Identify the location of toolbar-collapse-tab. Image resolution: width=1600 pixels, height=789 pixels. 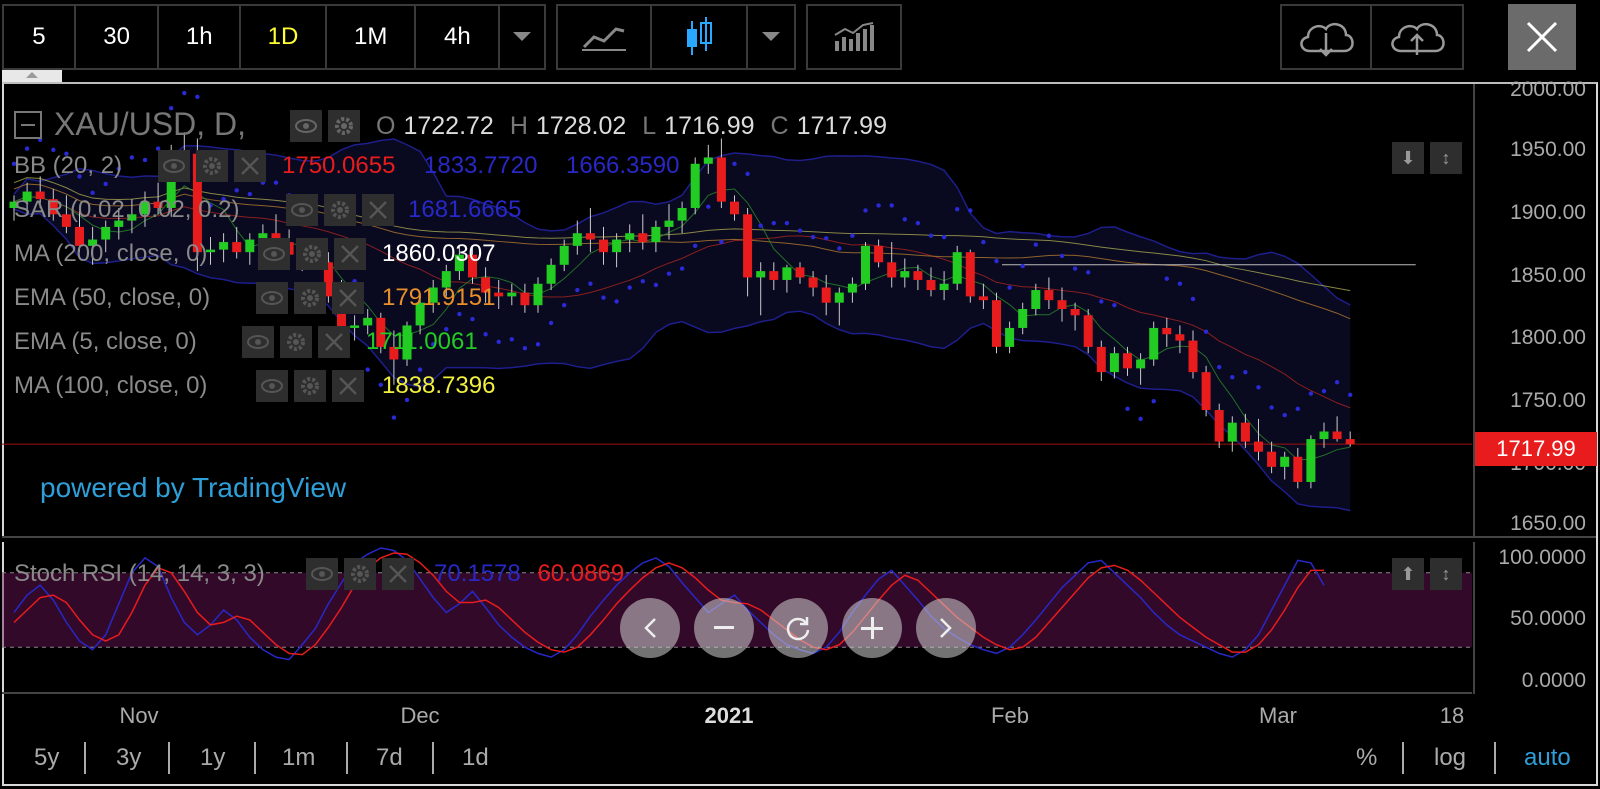
(32, 76).